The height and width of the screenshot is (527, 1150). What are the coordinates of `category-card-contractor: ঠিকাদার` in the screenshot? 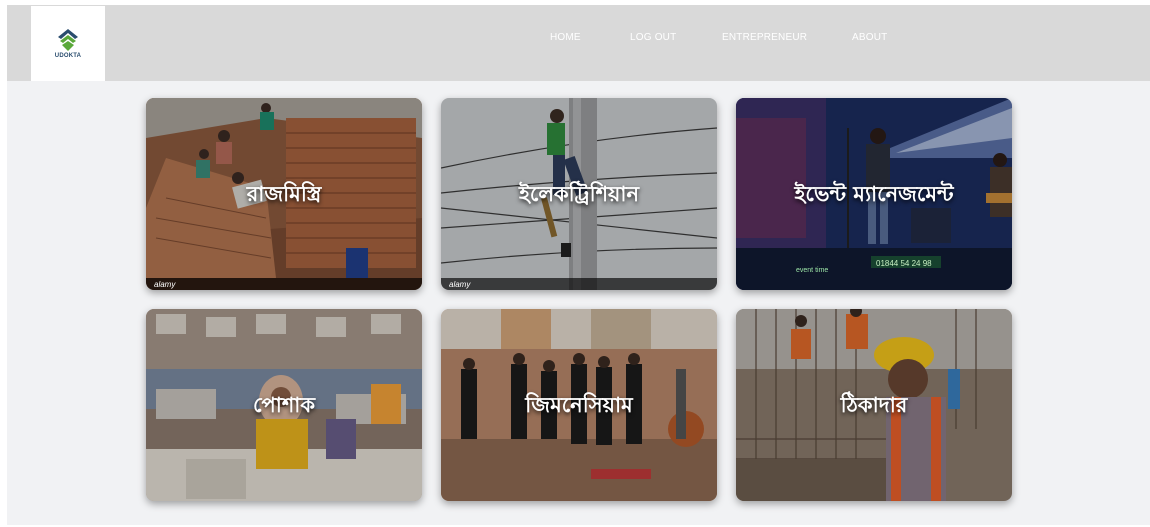 It's located at (874, 405).